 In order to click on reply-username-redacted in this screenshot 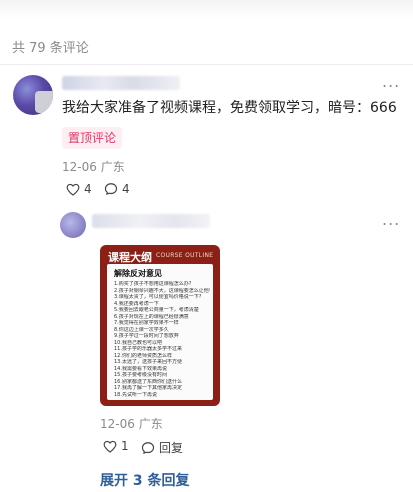, I will do `click(151, 221)`.